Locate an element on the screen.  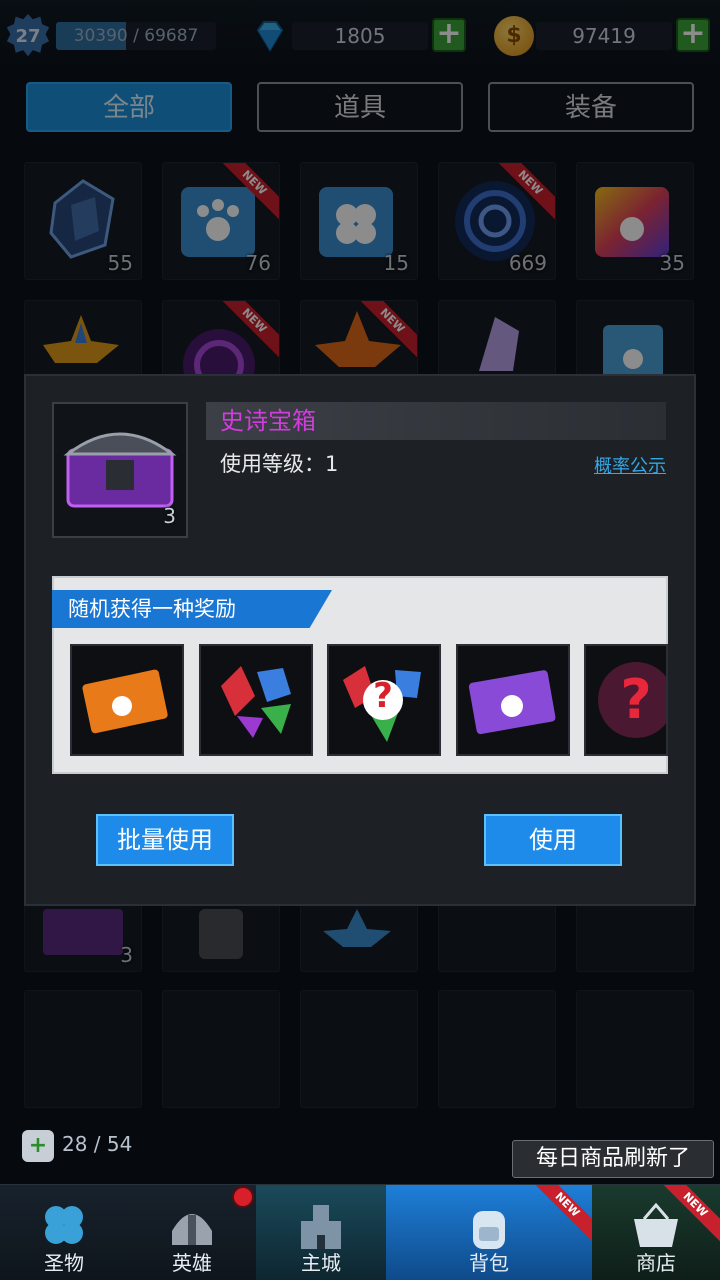
bag-capacity-text: 28 / 54 is located at coordinates (97, 1144).